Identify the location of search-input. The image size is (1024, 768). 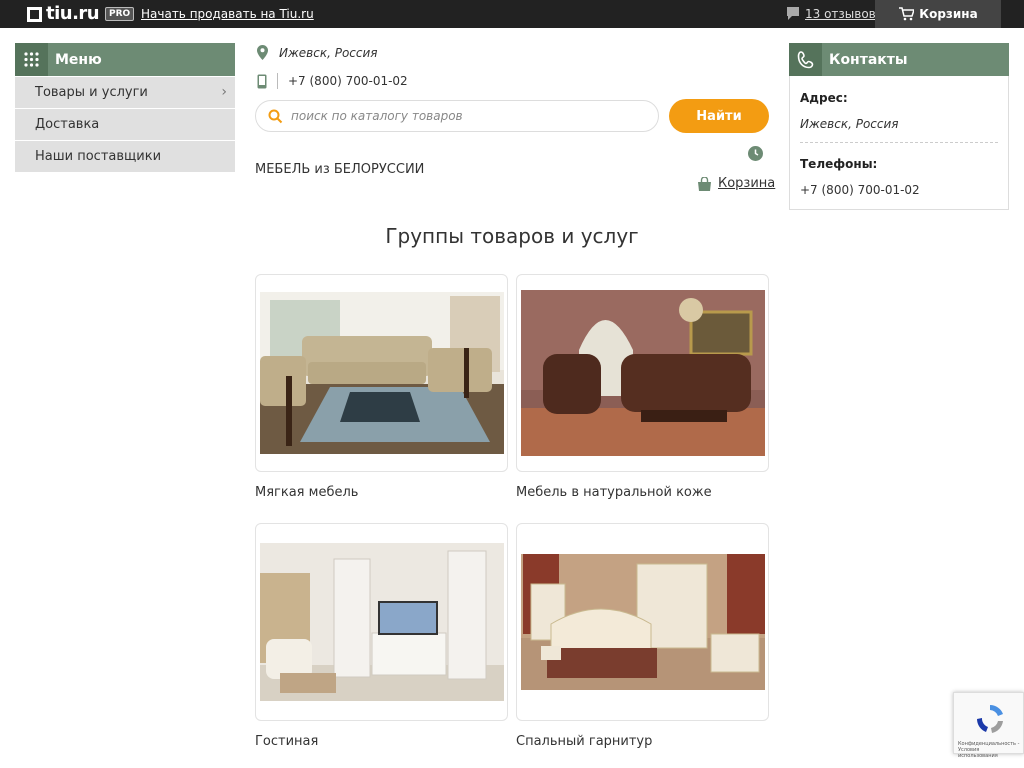
(461, 116).